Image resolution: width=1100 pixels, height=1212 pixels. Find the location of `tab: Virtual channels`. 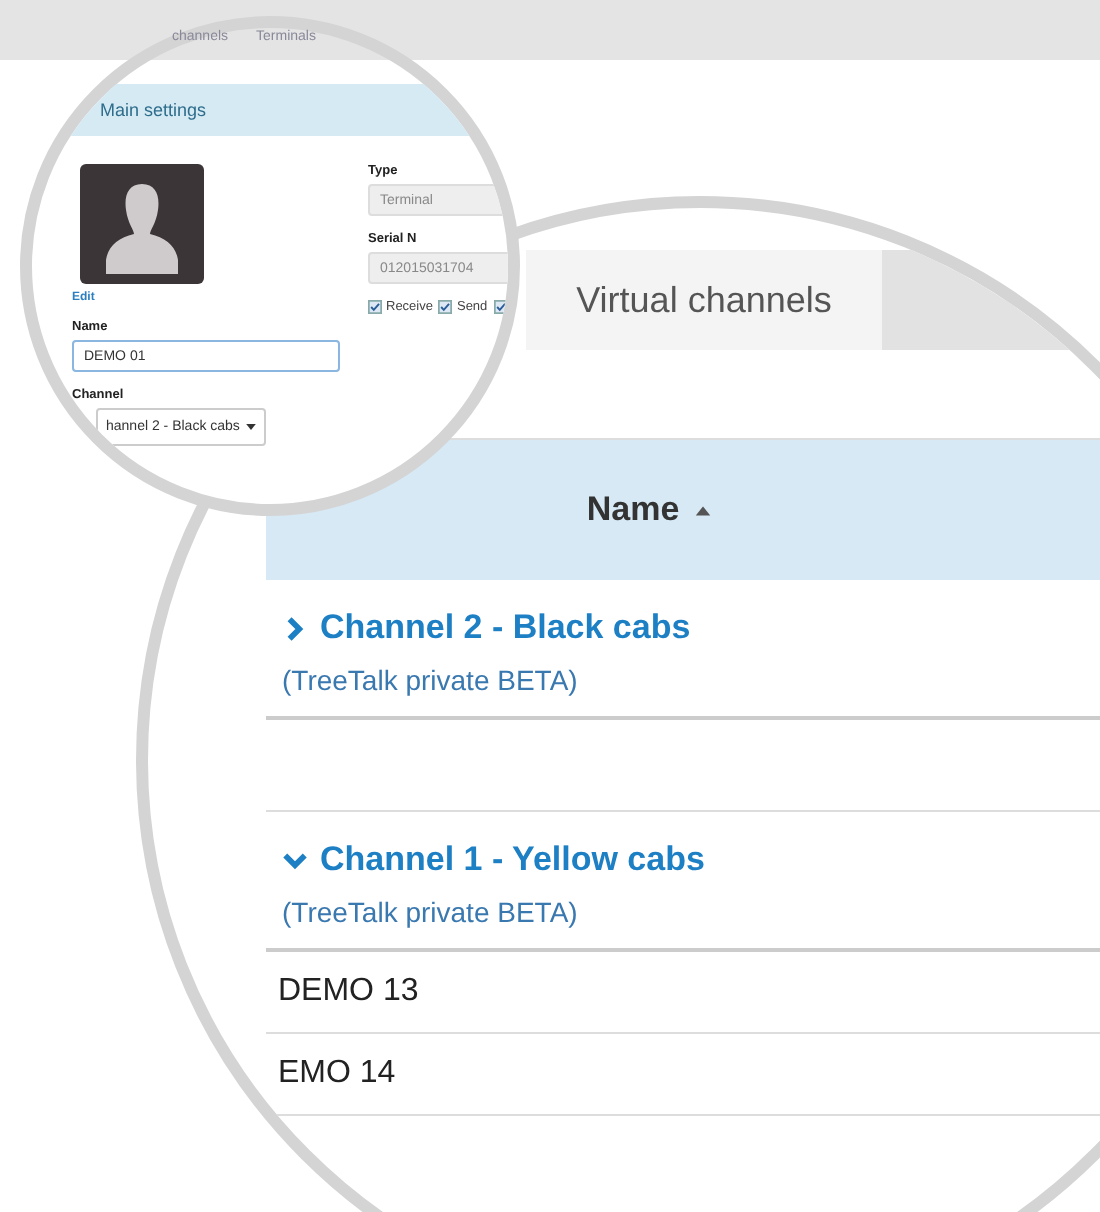

tab: Virtual channels is located at coordinates (704, 300).